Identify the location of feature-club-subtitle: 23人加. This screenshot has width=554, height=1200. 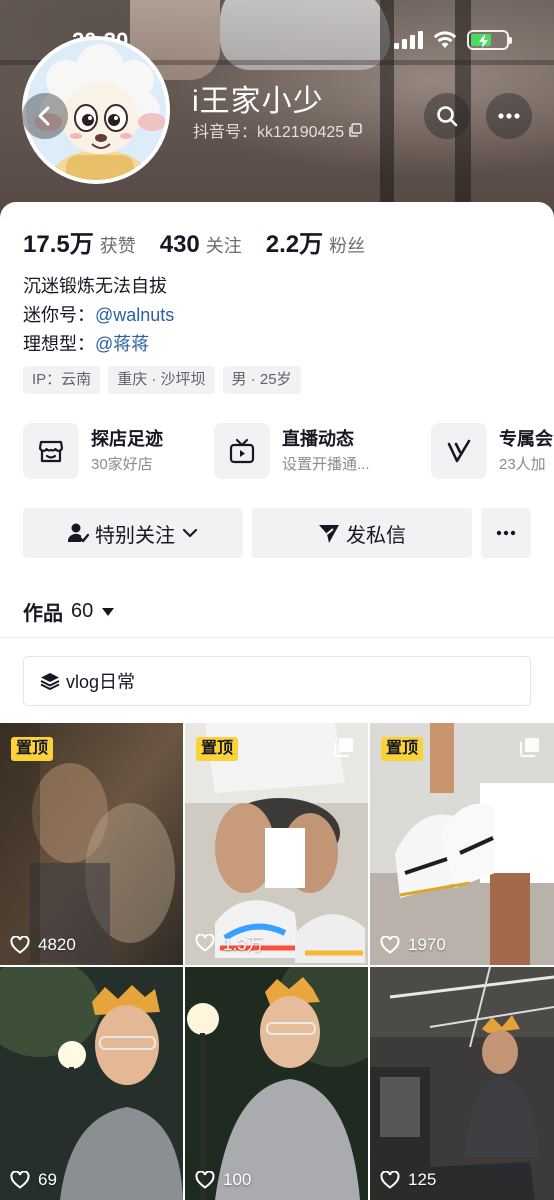
(522, 464).